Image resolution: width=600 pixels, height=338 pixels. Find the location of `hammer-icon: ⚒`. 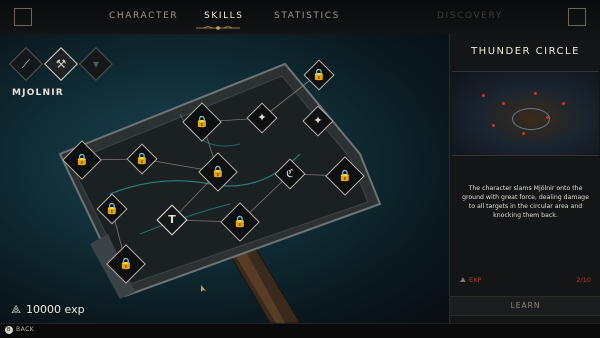

hammer-icon: ⚒ is located at coordinates (61, 64).